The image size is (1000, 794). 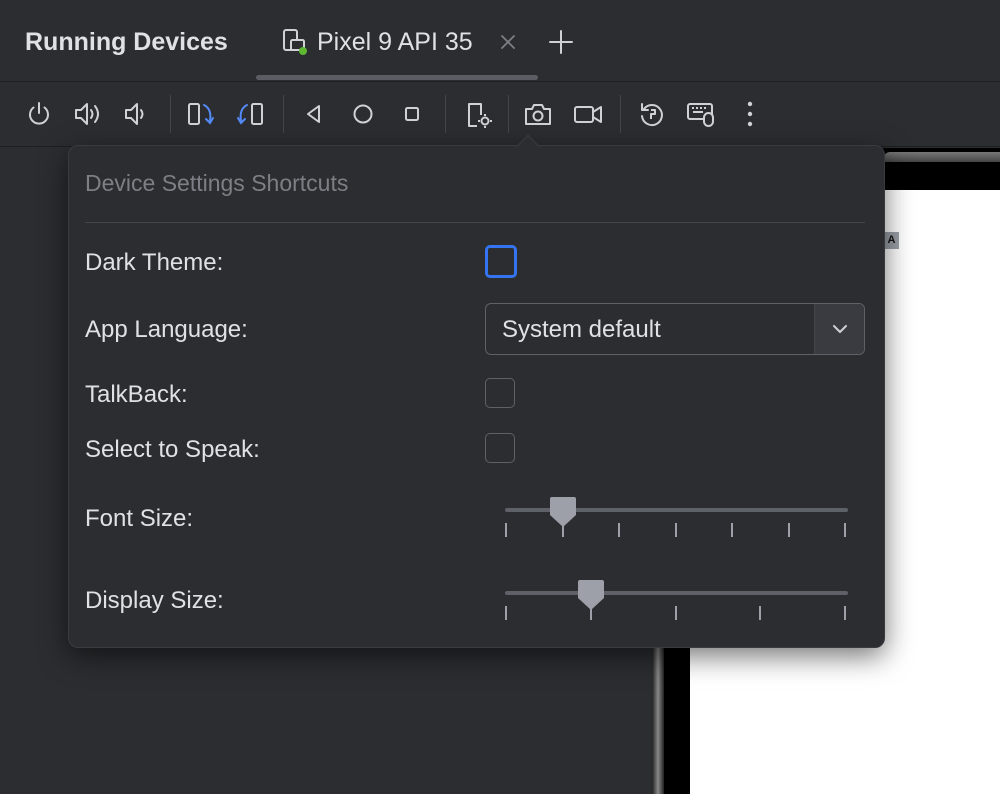 What do you see at coordinates (676, 593) in the screenshot?
I see `slider-track` at bounding box center [676, 593].